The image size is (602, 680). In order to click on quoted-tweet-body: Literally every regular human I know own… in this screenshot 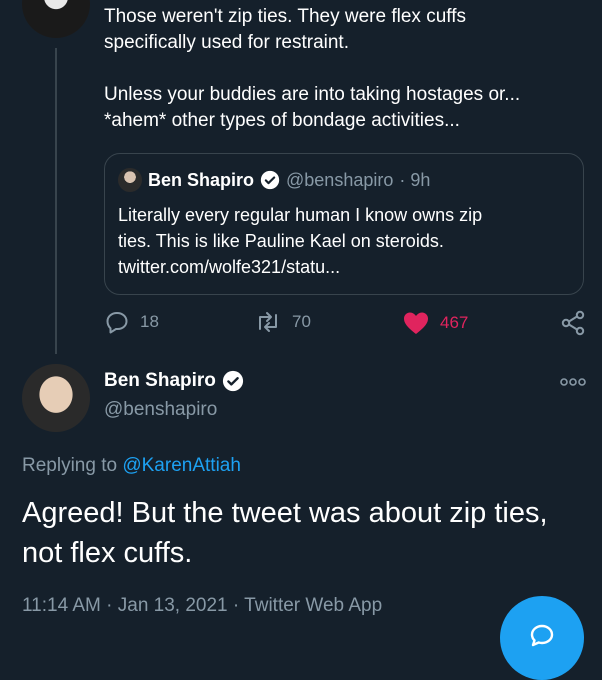, I will do `click(343, 241)`.